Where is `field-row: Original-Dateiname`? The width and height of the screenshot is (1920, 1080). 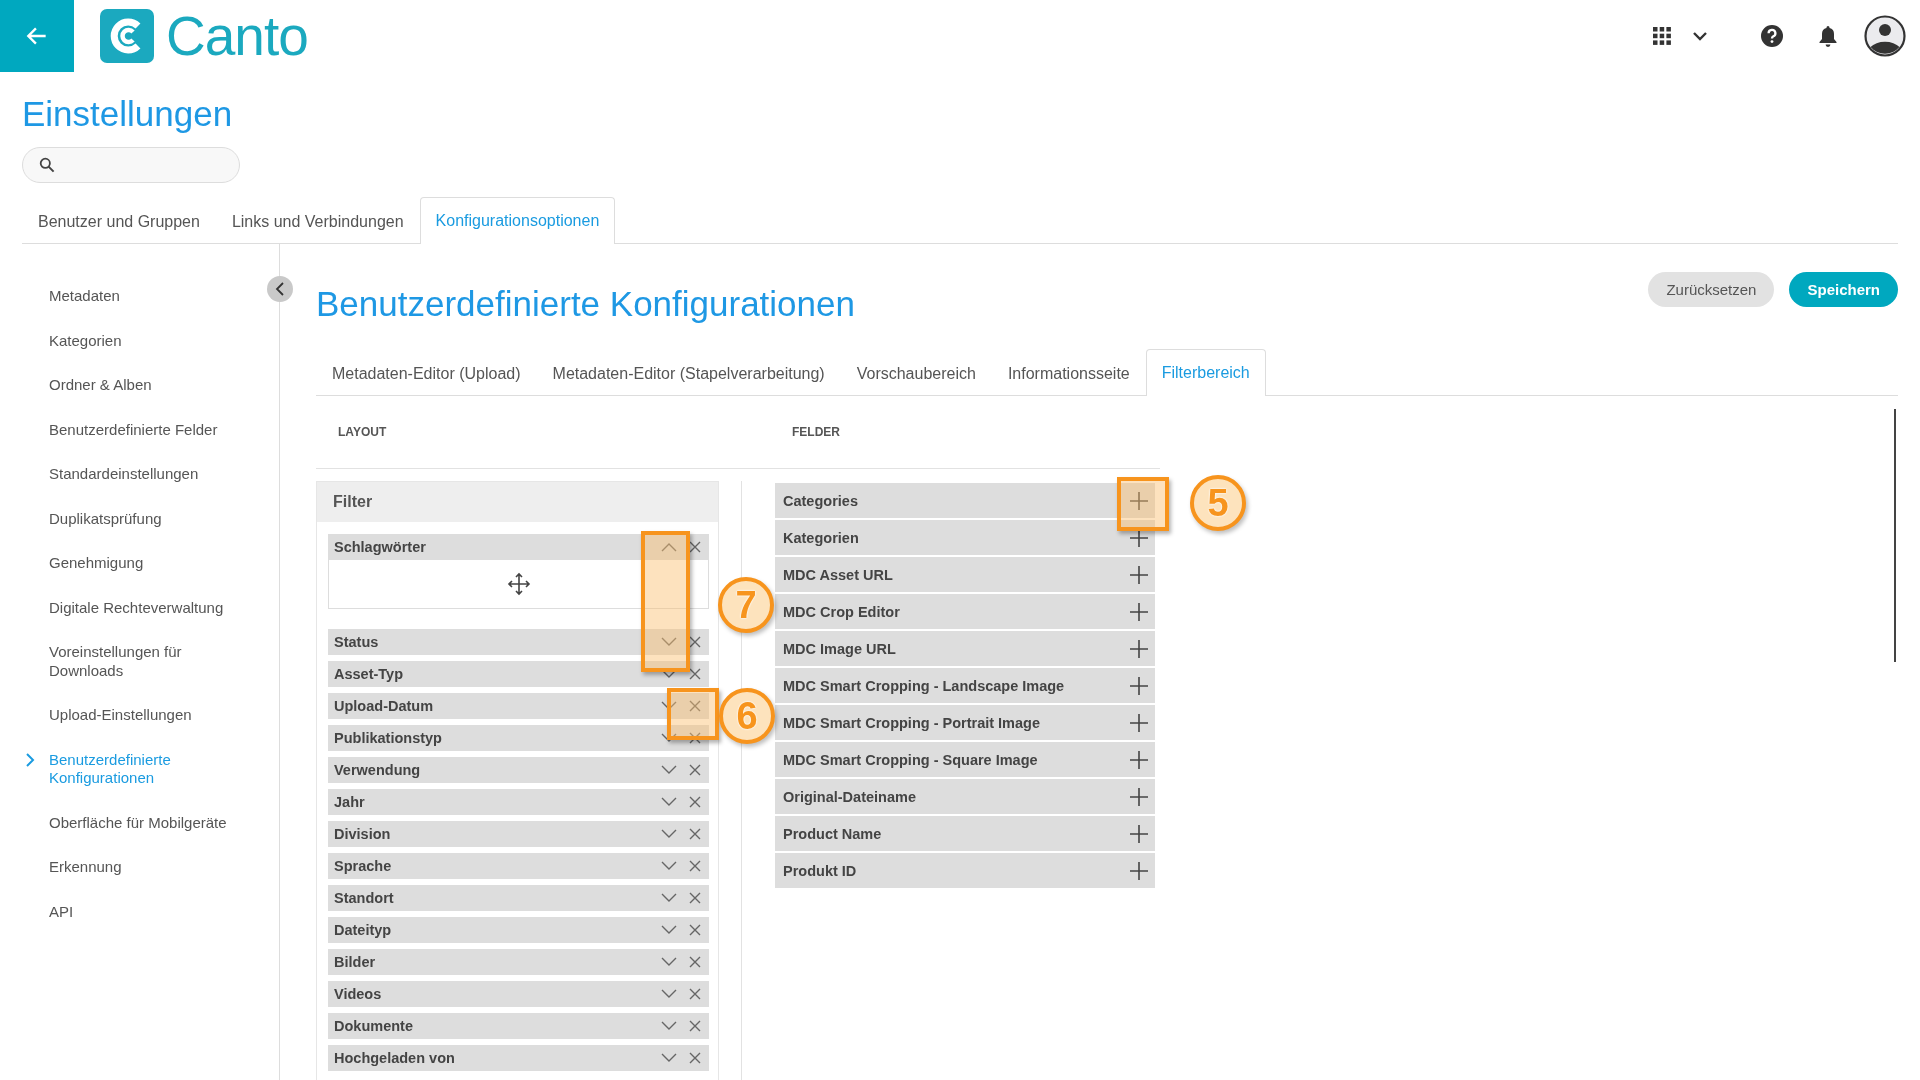
field-row: Original-Dateiname is located at coordinates (965, 796).